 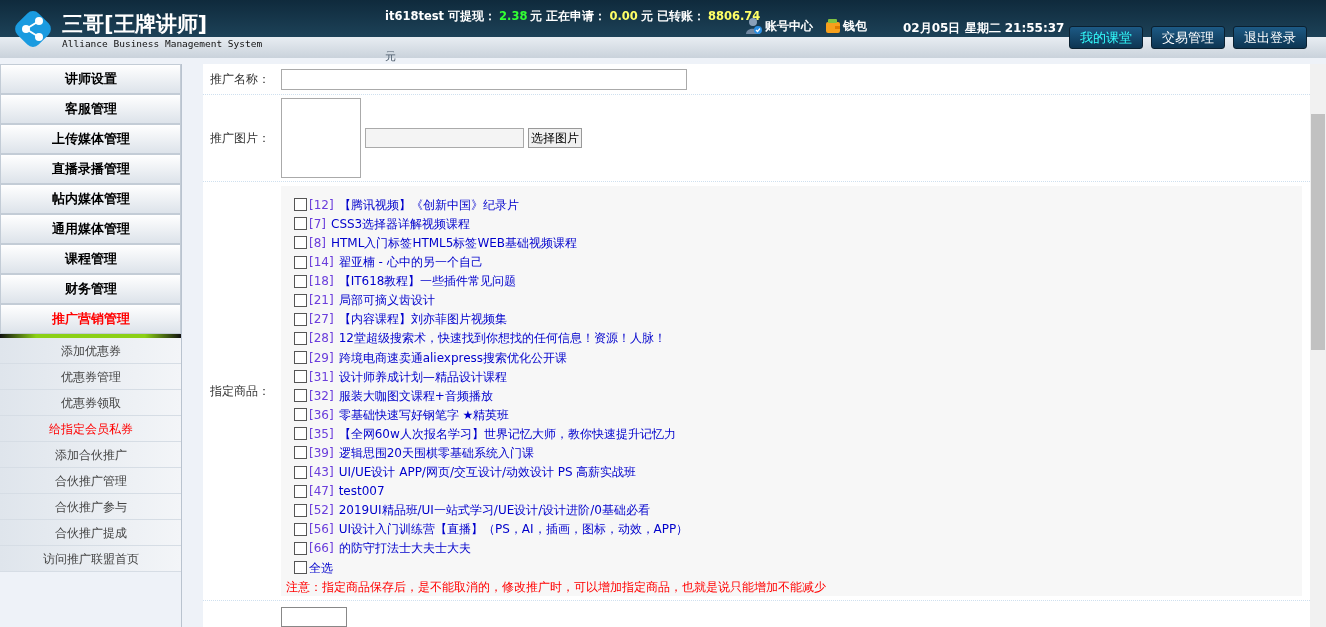 What do you see at coordinates (556, 587) in the screenshot?
I see `warning-note: 注意：指定商品保存后，是不能取消的，修改推广时，可以增加指定商品，也就是说只能增加不能减少` at bounding box center [556, 587].